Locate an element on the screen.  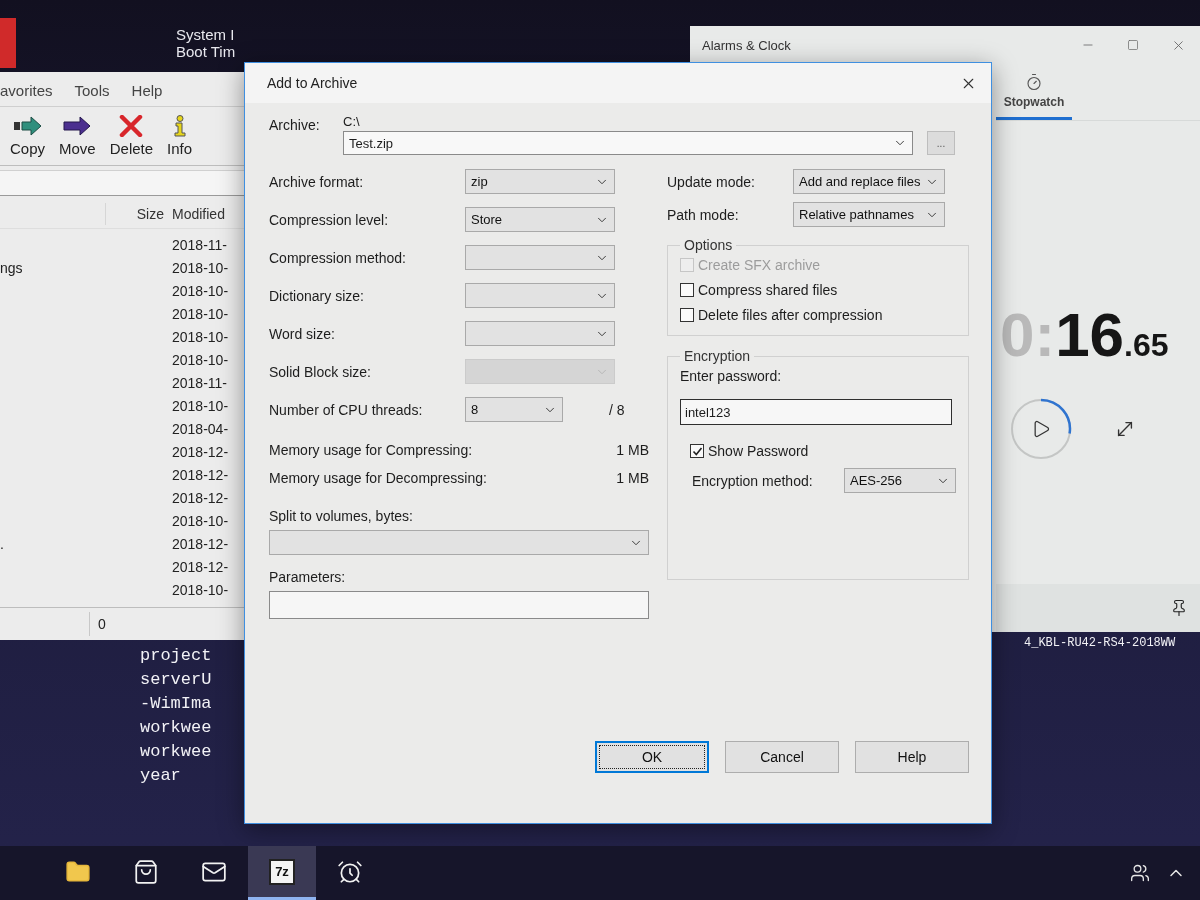
field-label: Word size: is located at coordinates (302, 333).